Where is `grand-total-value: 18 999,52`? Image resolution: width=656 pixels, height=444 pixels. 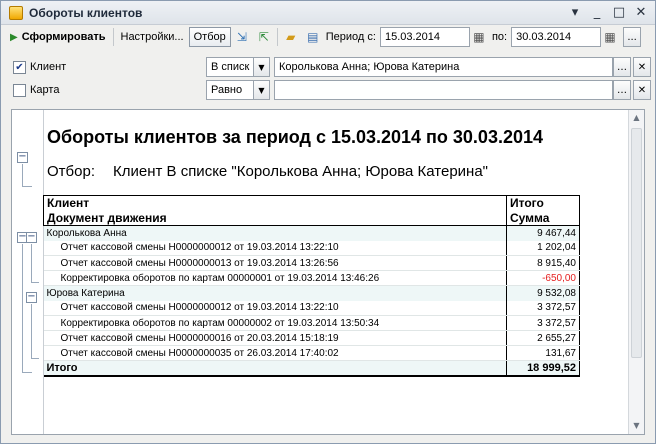
grand-total-value: 18 999,52 is located at coordinates (543, 368).